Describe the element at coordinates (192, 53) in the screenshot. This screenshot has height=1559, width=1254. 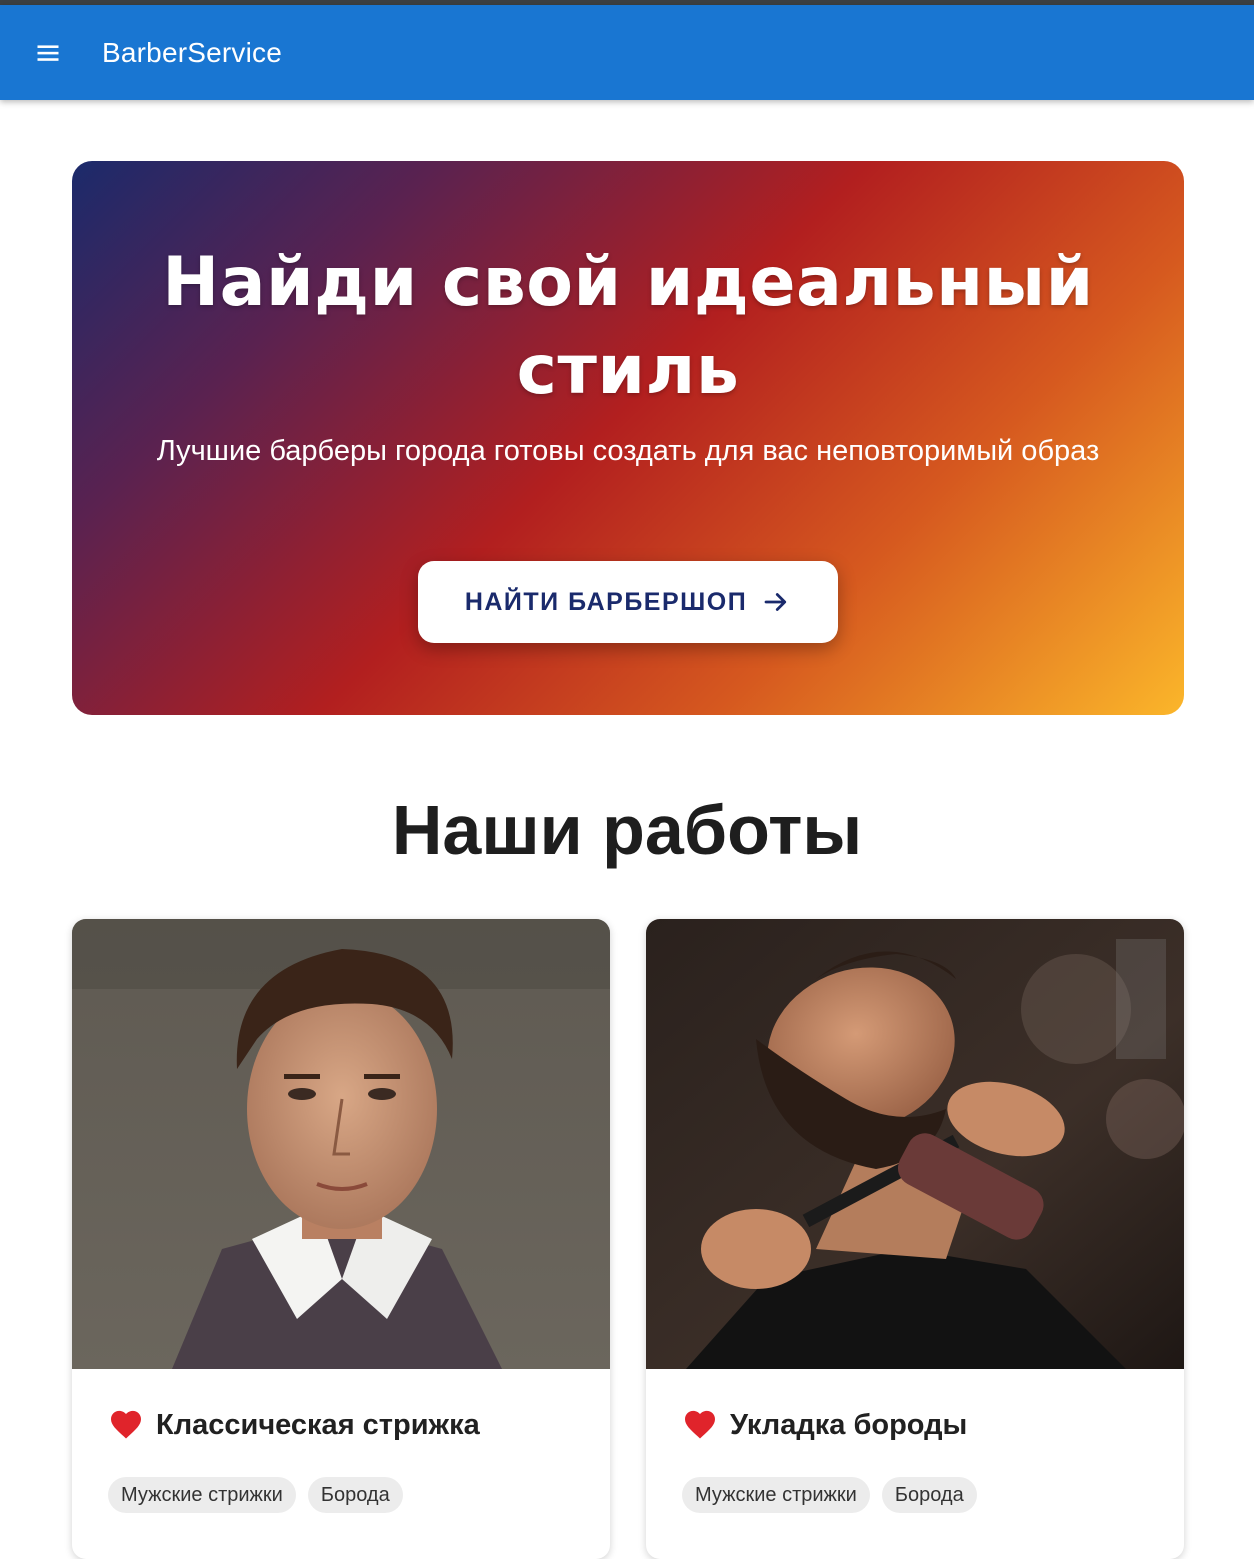
I see `app-title: BarberService` at that location.